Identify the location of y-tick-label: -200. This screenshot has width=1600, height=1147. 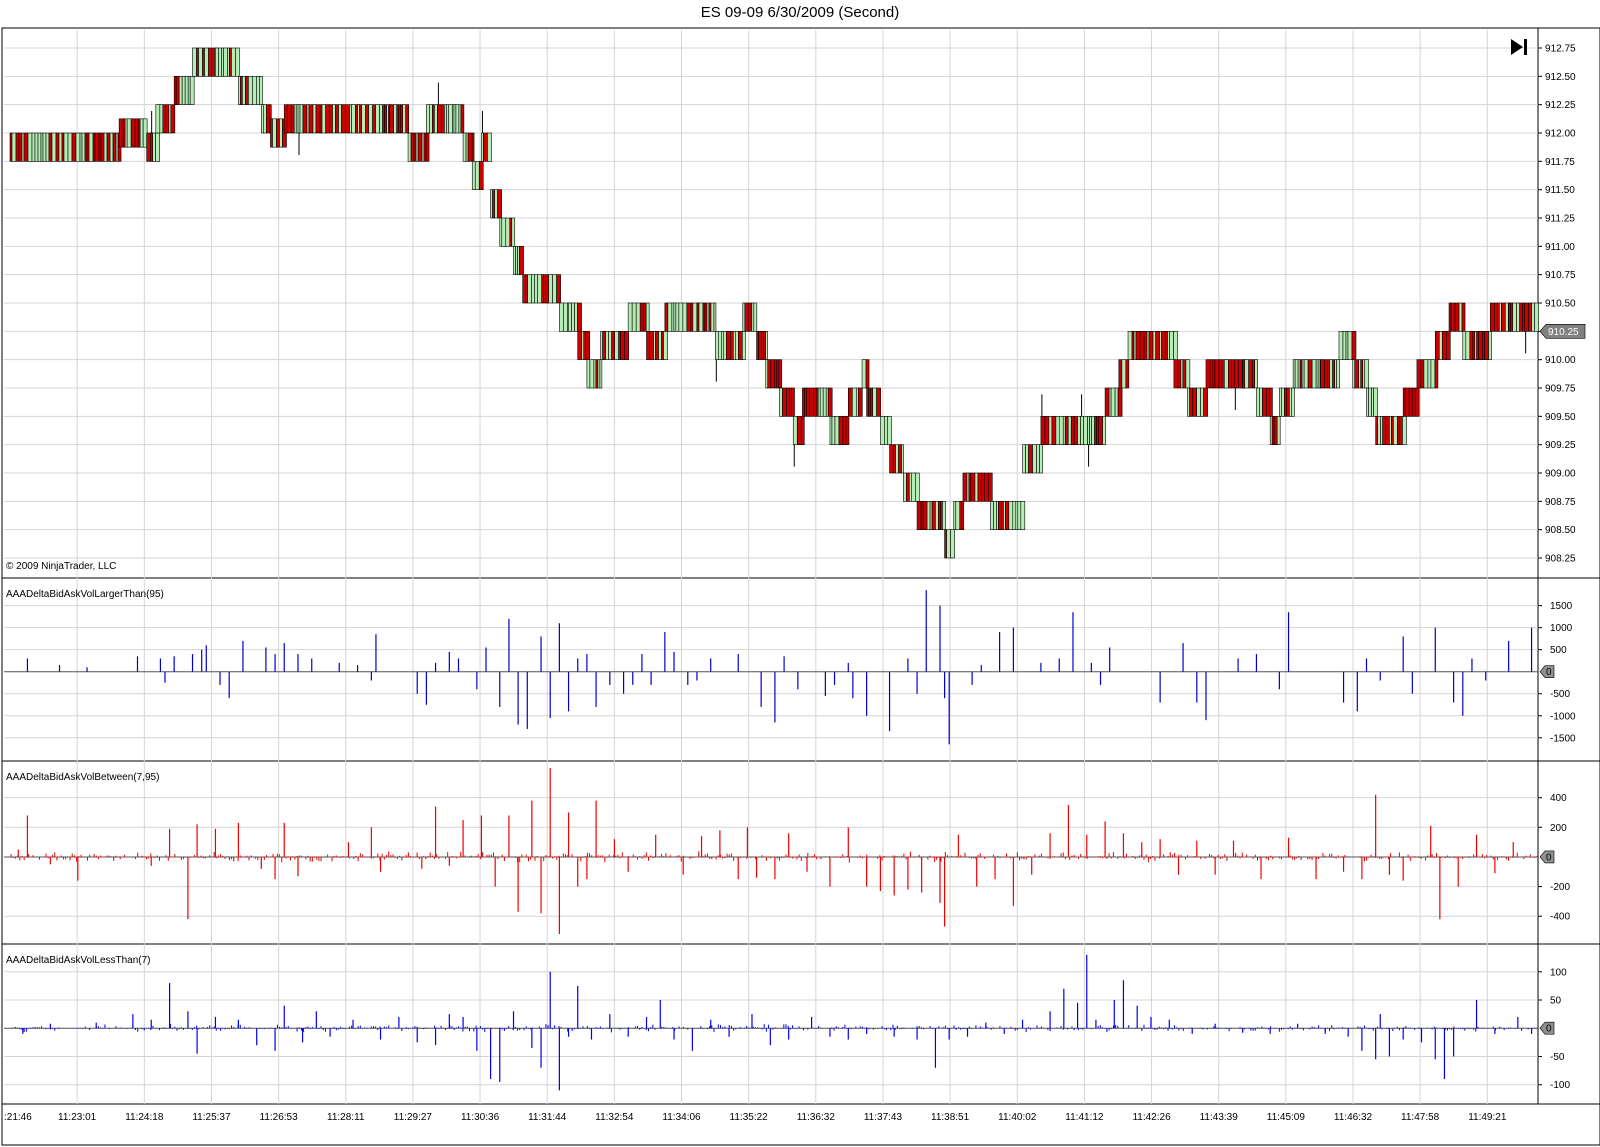
(1560, 887).